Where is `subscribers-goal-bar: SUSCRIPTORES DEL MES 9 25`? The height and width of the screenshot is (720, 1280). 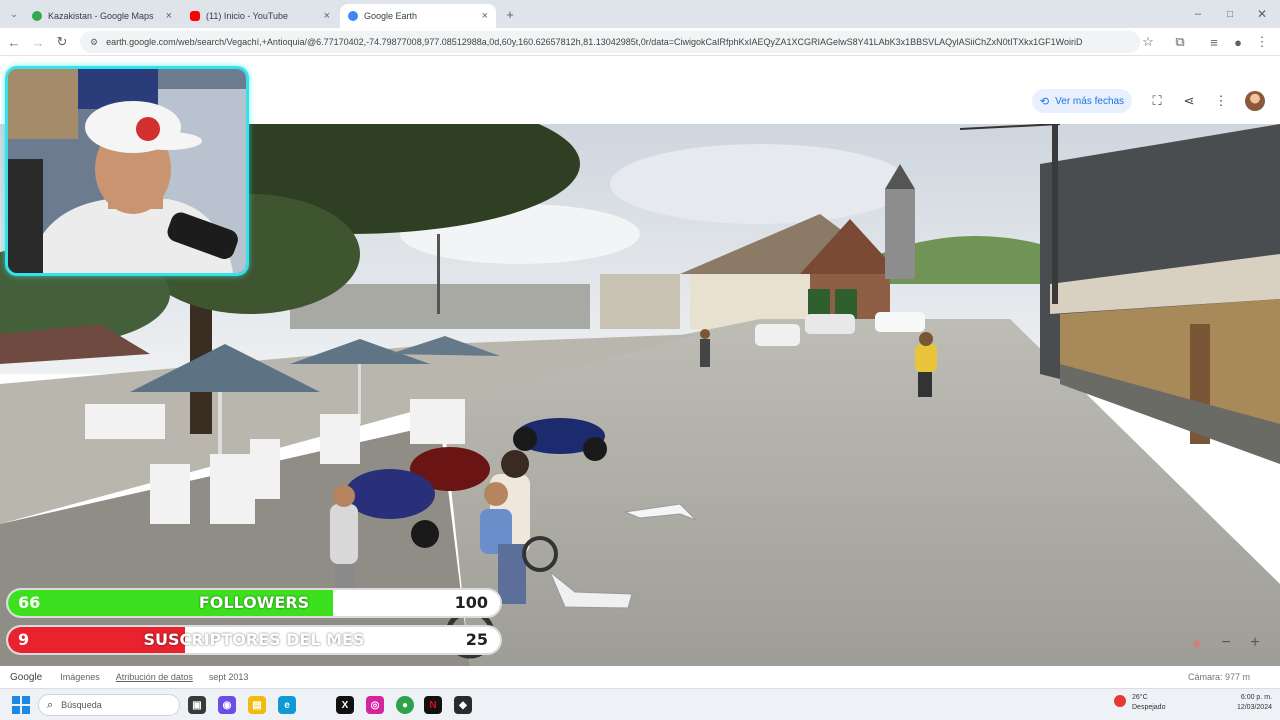 subscribers-goal-bar: SUSCRIPTORES DEL MES 9 25 is located at coordinates (254, 640).